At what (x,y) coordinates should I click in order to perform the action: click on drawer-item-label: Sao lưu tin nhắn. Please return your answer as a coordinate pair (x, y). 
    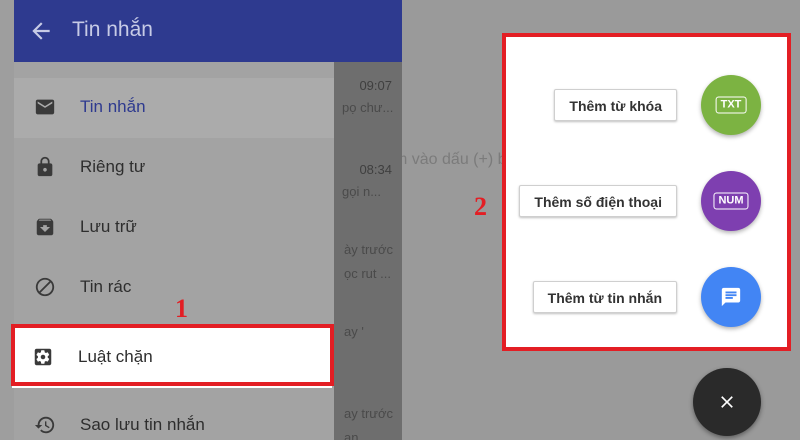
    Looking at the image, I should click on (142, 424).